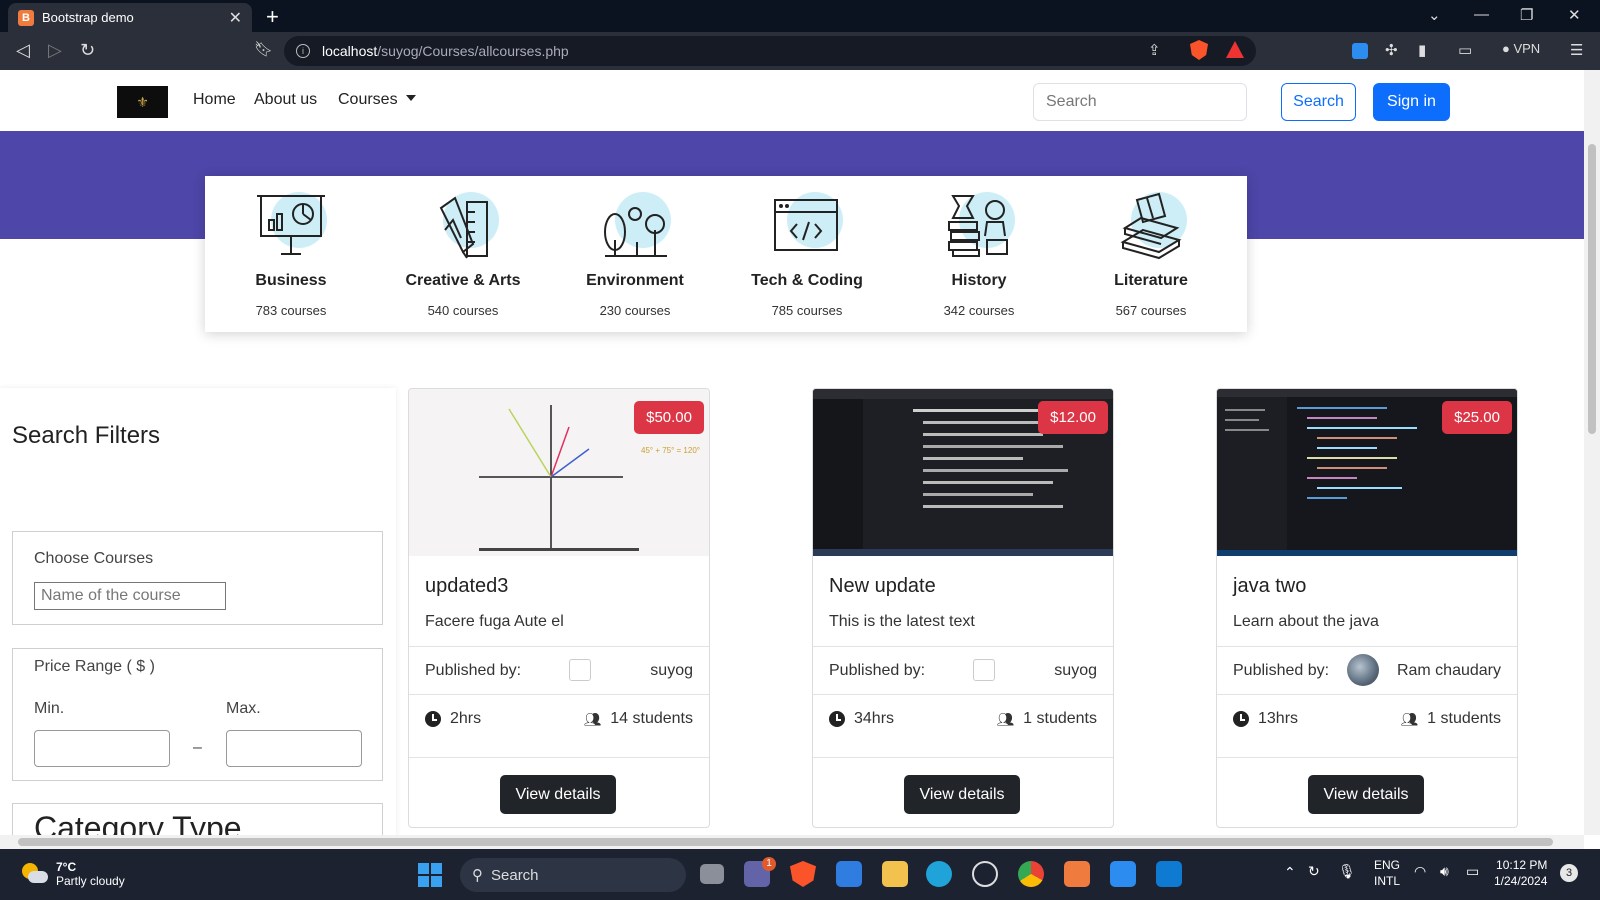 The image size is (1600, 900). What do you see at coordinates (235, 18) in the screenshot?
I see `close-tab-icon: ✕` at bounding box center [235, 18].